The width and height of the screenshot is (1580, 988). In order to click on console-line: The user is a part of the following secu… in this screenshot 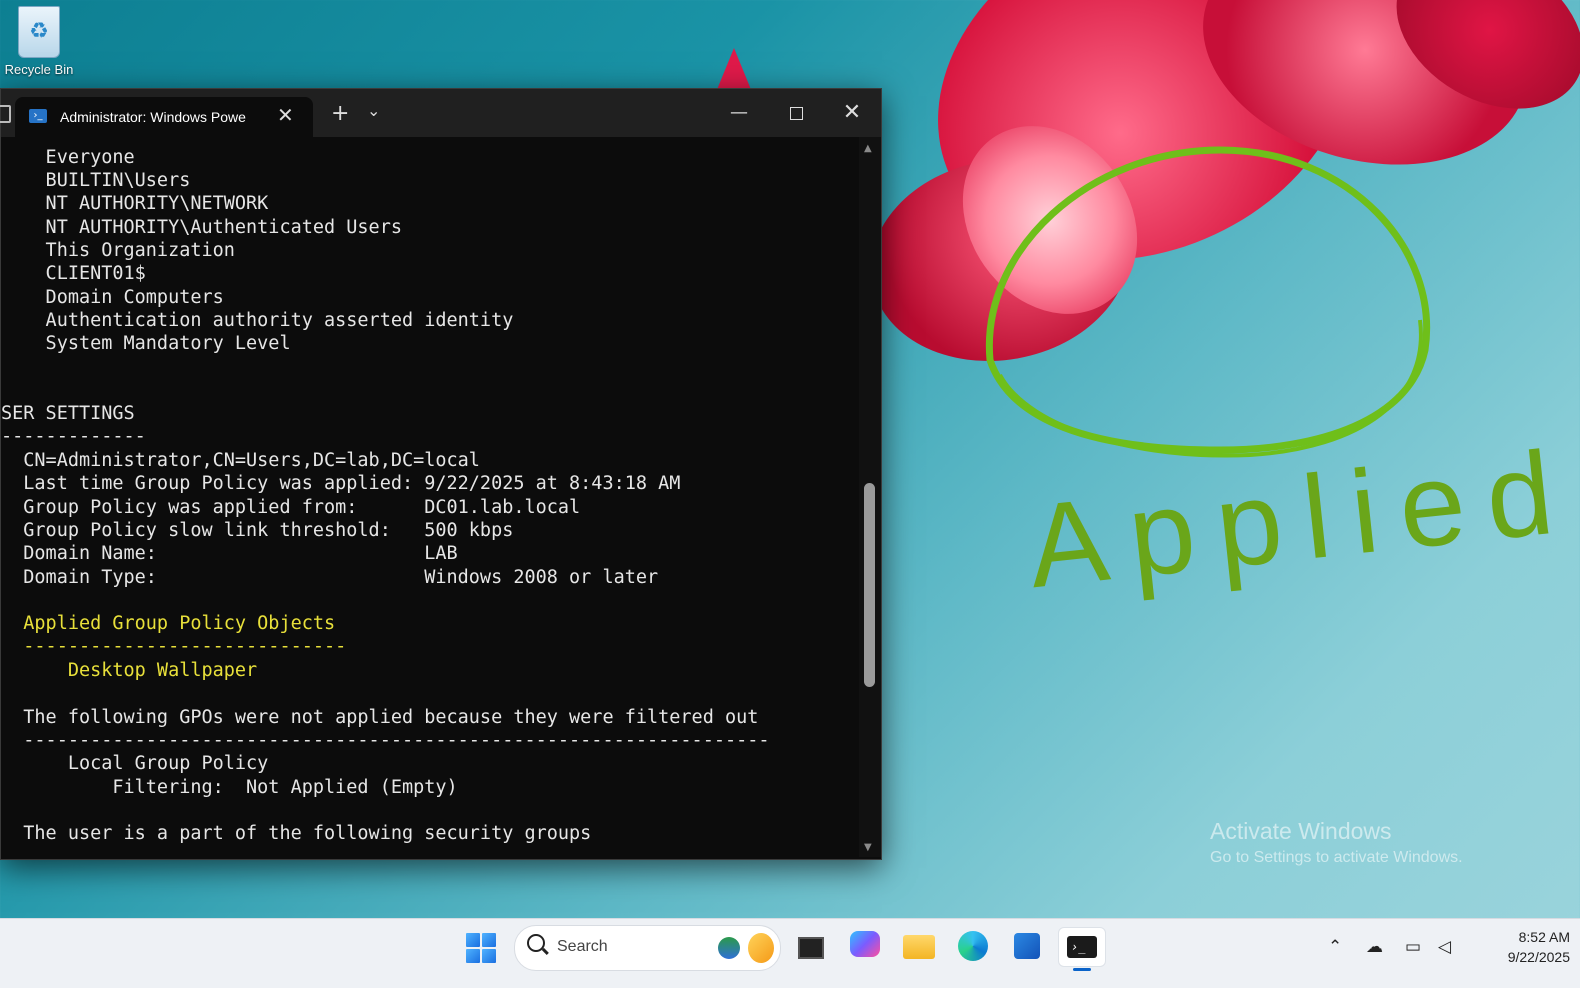, I will do `click(296, 833)`.